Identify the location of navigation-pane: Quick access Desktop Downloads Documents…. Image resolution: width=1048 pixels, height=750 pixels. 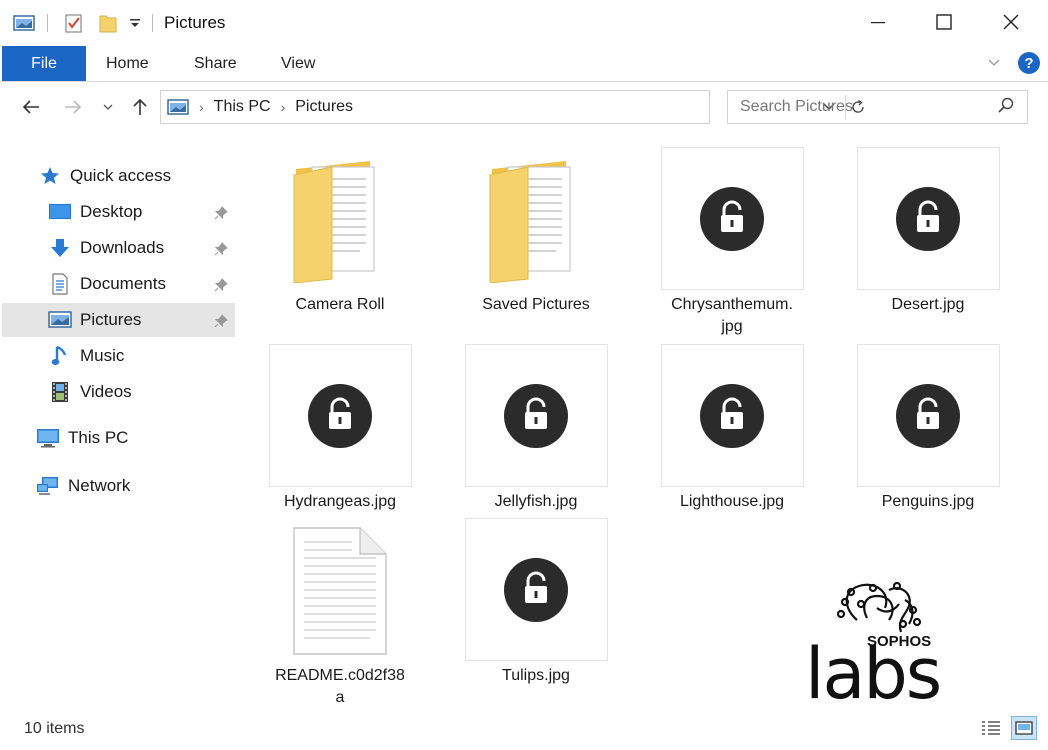
(120, 340).